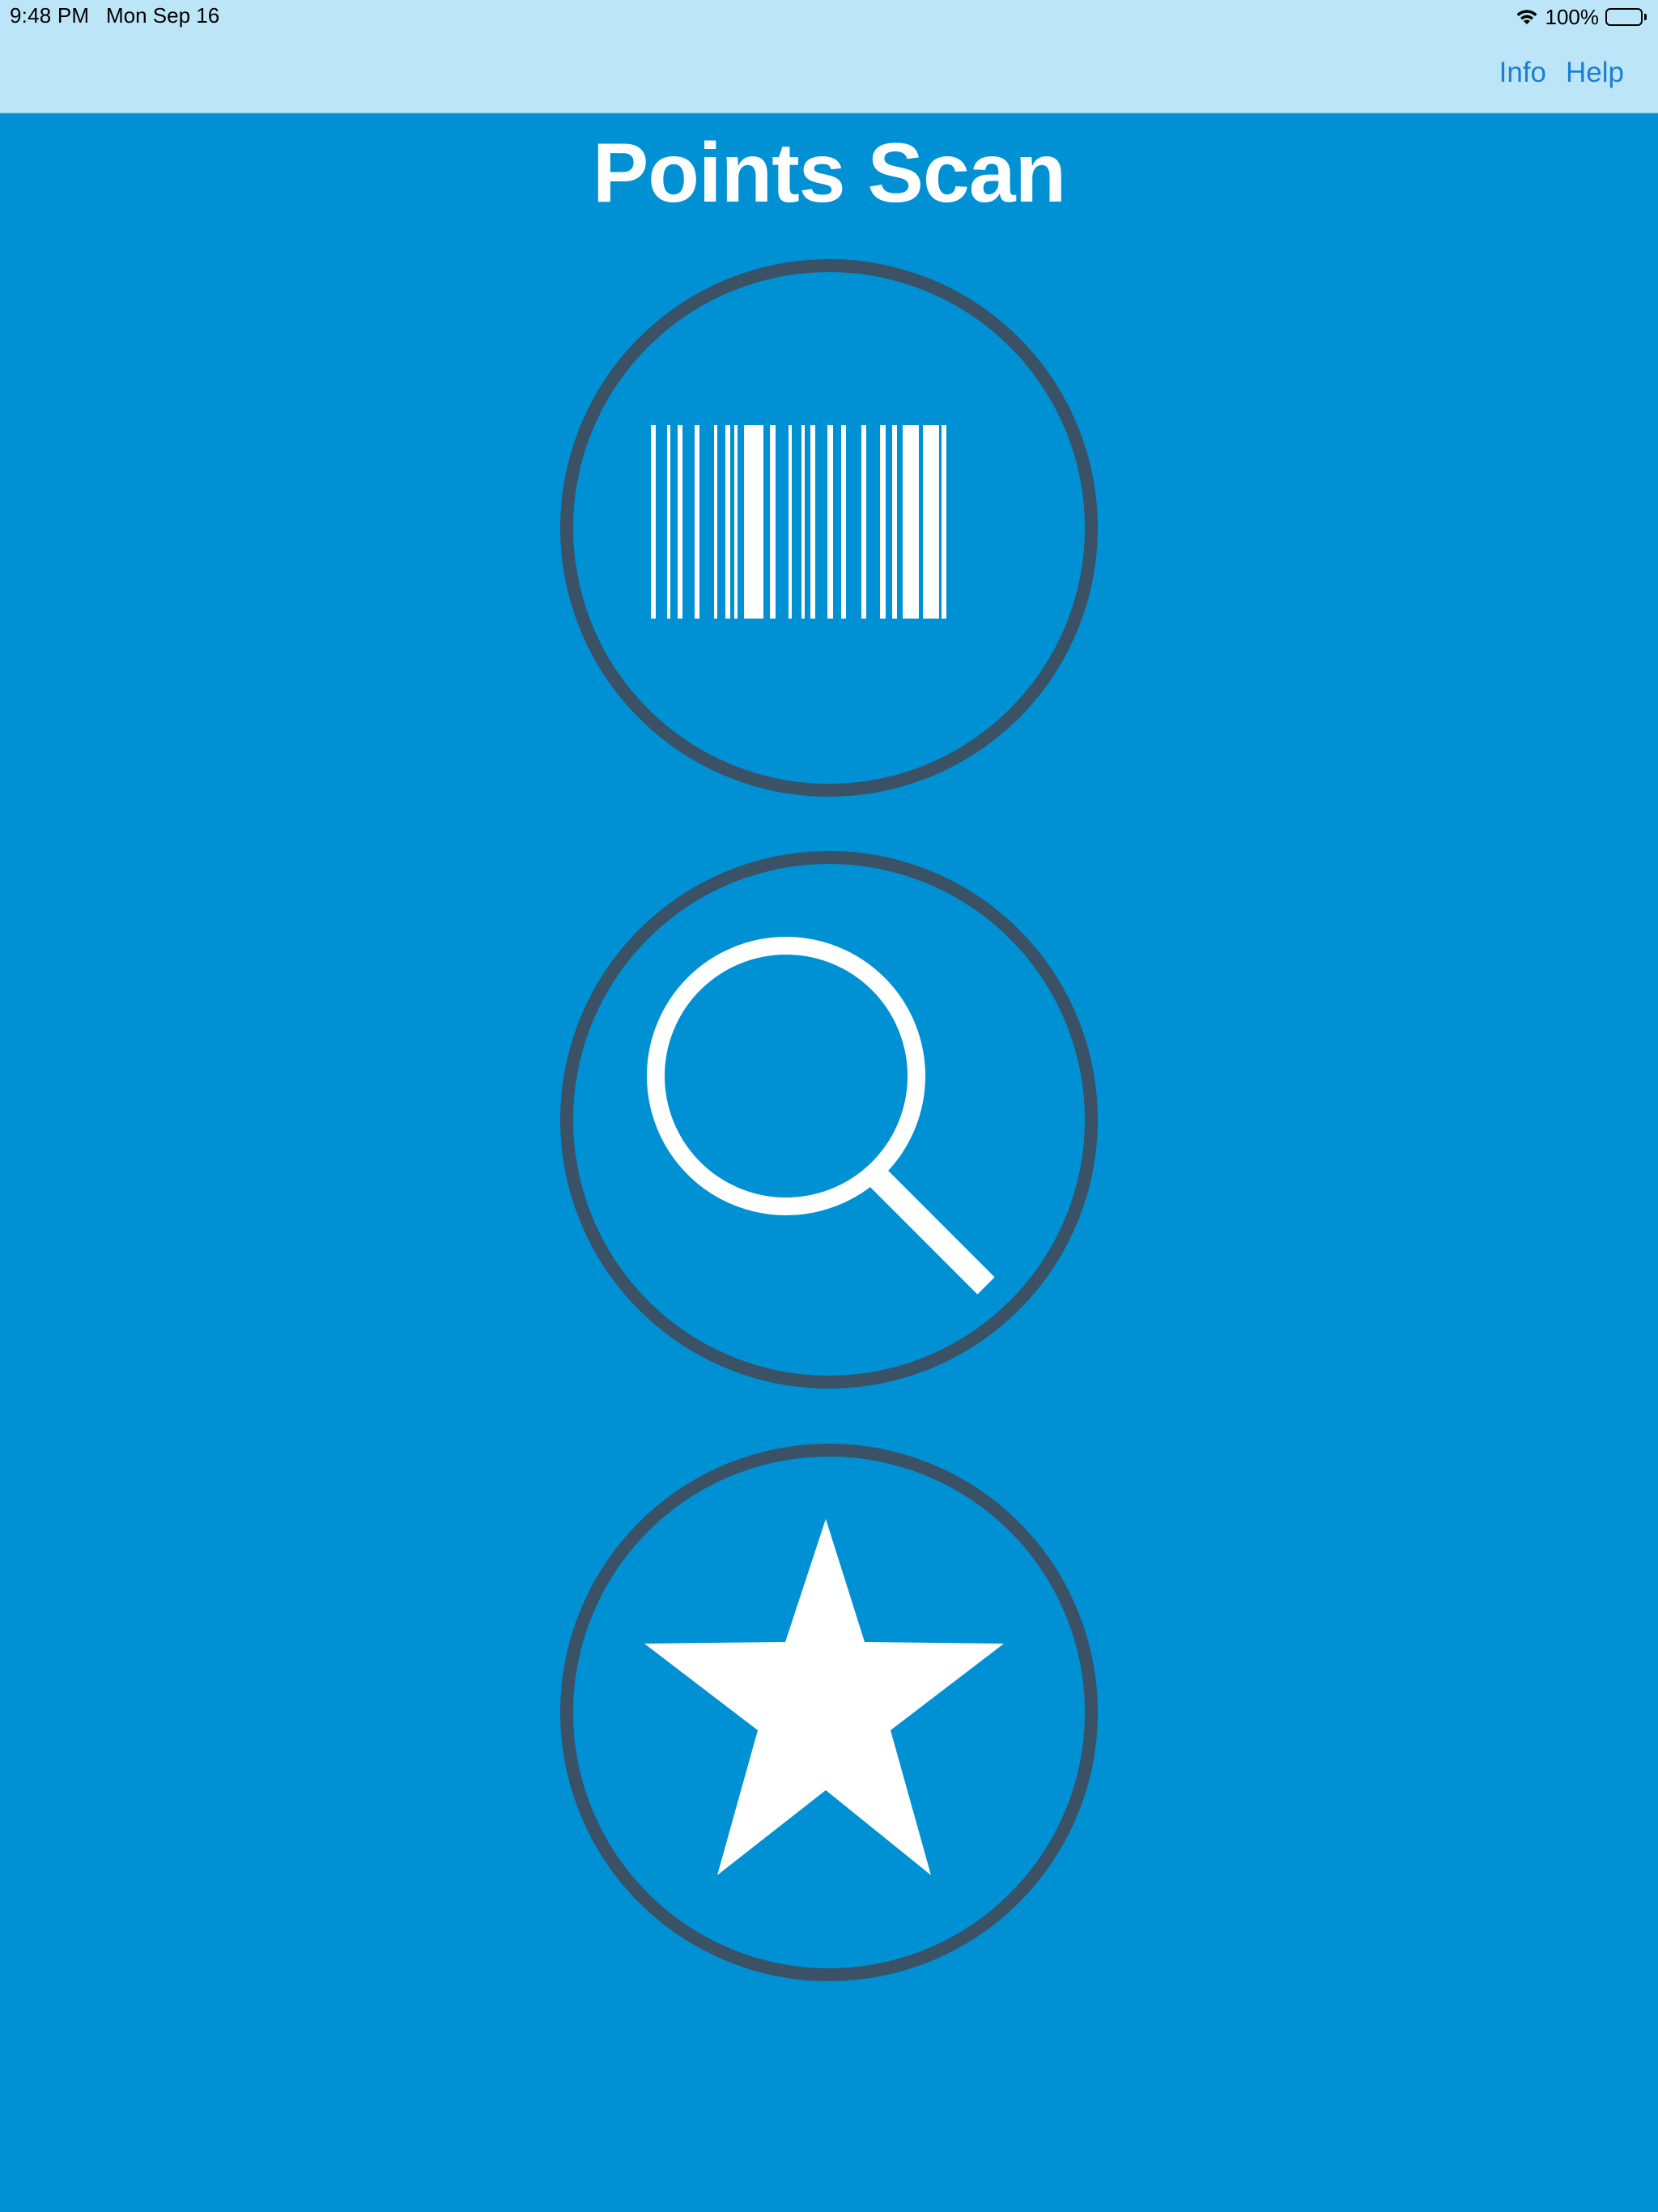 This screenshot has width=1658, height=2212. Describe the element at coordinates (829, 173) in the screenshot. I see `page-title: Points Scan` at that location.